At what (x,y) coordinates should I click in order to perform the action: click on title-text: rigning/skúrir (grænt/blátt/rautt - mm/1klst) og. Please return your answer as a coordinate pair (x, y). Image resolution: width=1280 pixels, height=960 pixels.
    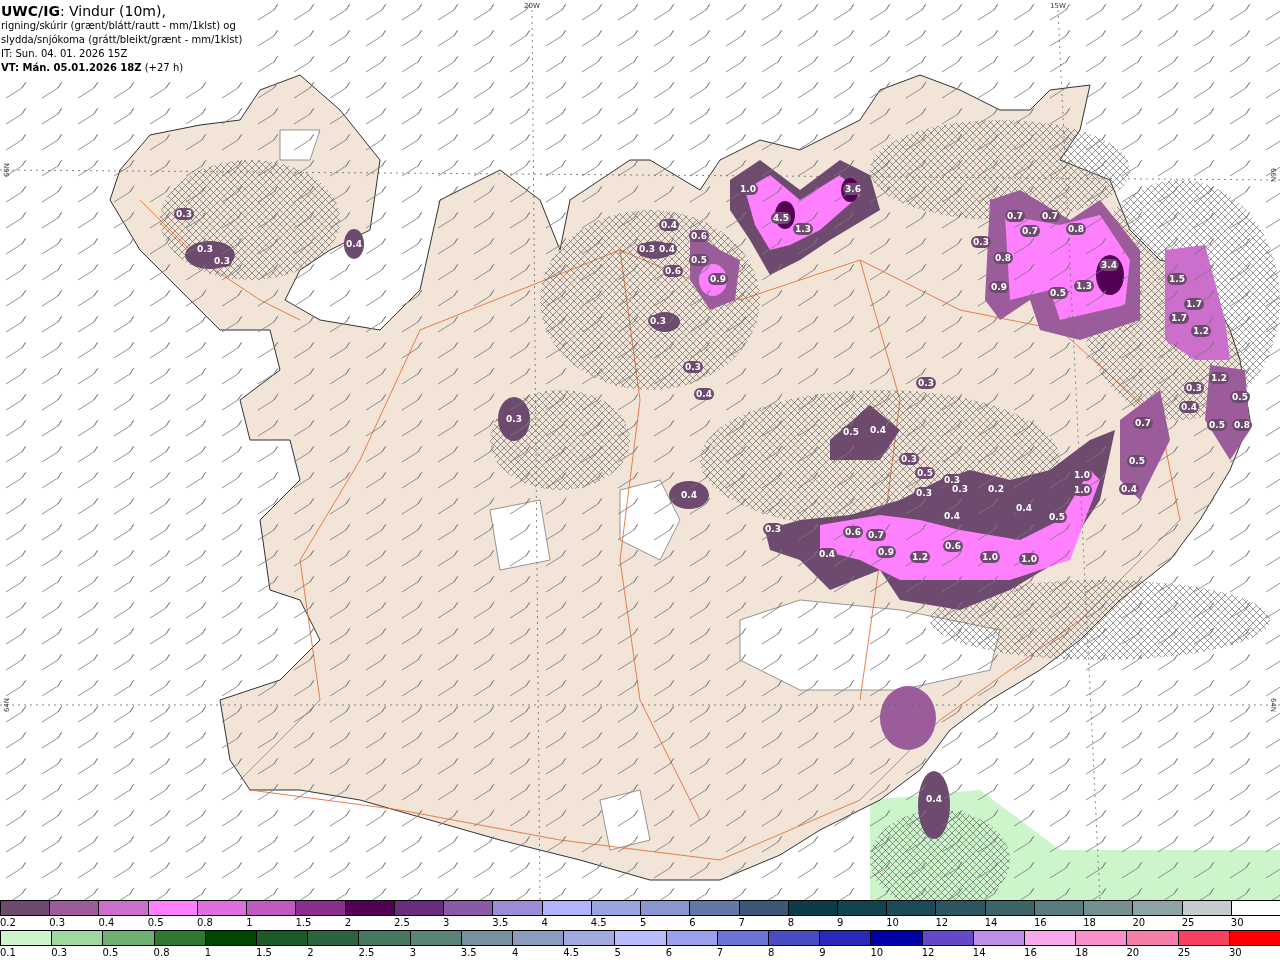
    Looking at the image, I should click on (119, 26).